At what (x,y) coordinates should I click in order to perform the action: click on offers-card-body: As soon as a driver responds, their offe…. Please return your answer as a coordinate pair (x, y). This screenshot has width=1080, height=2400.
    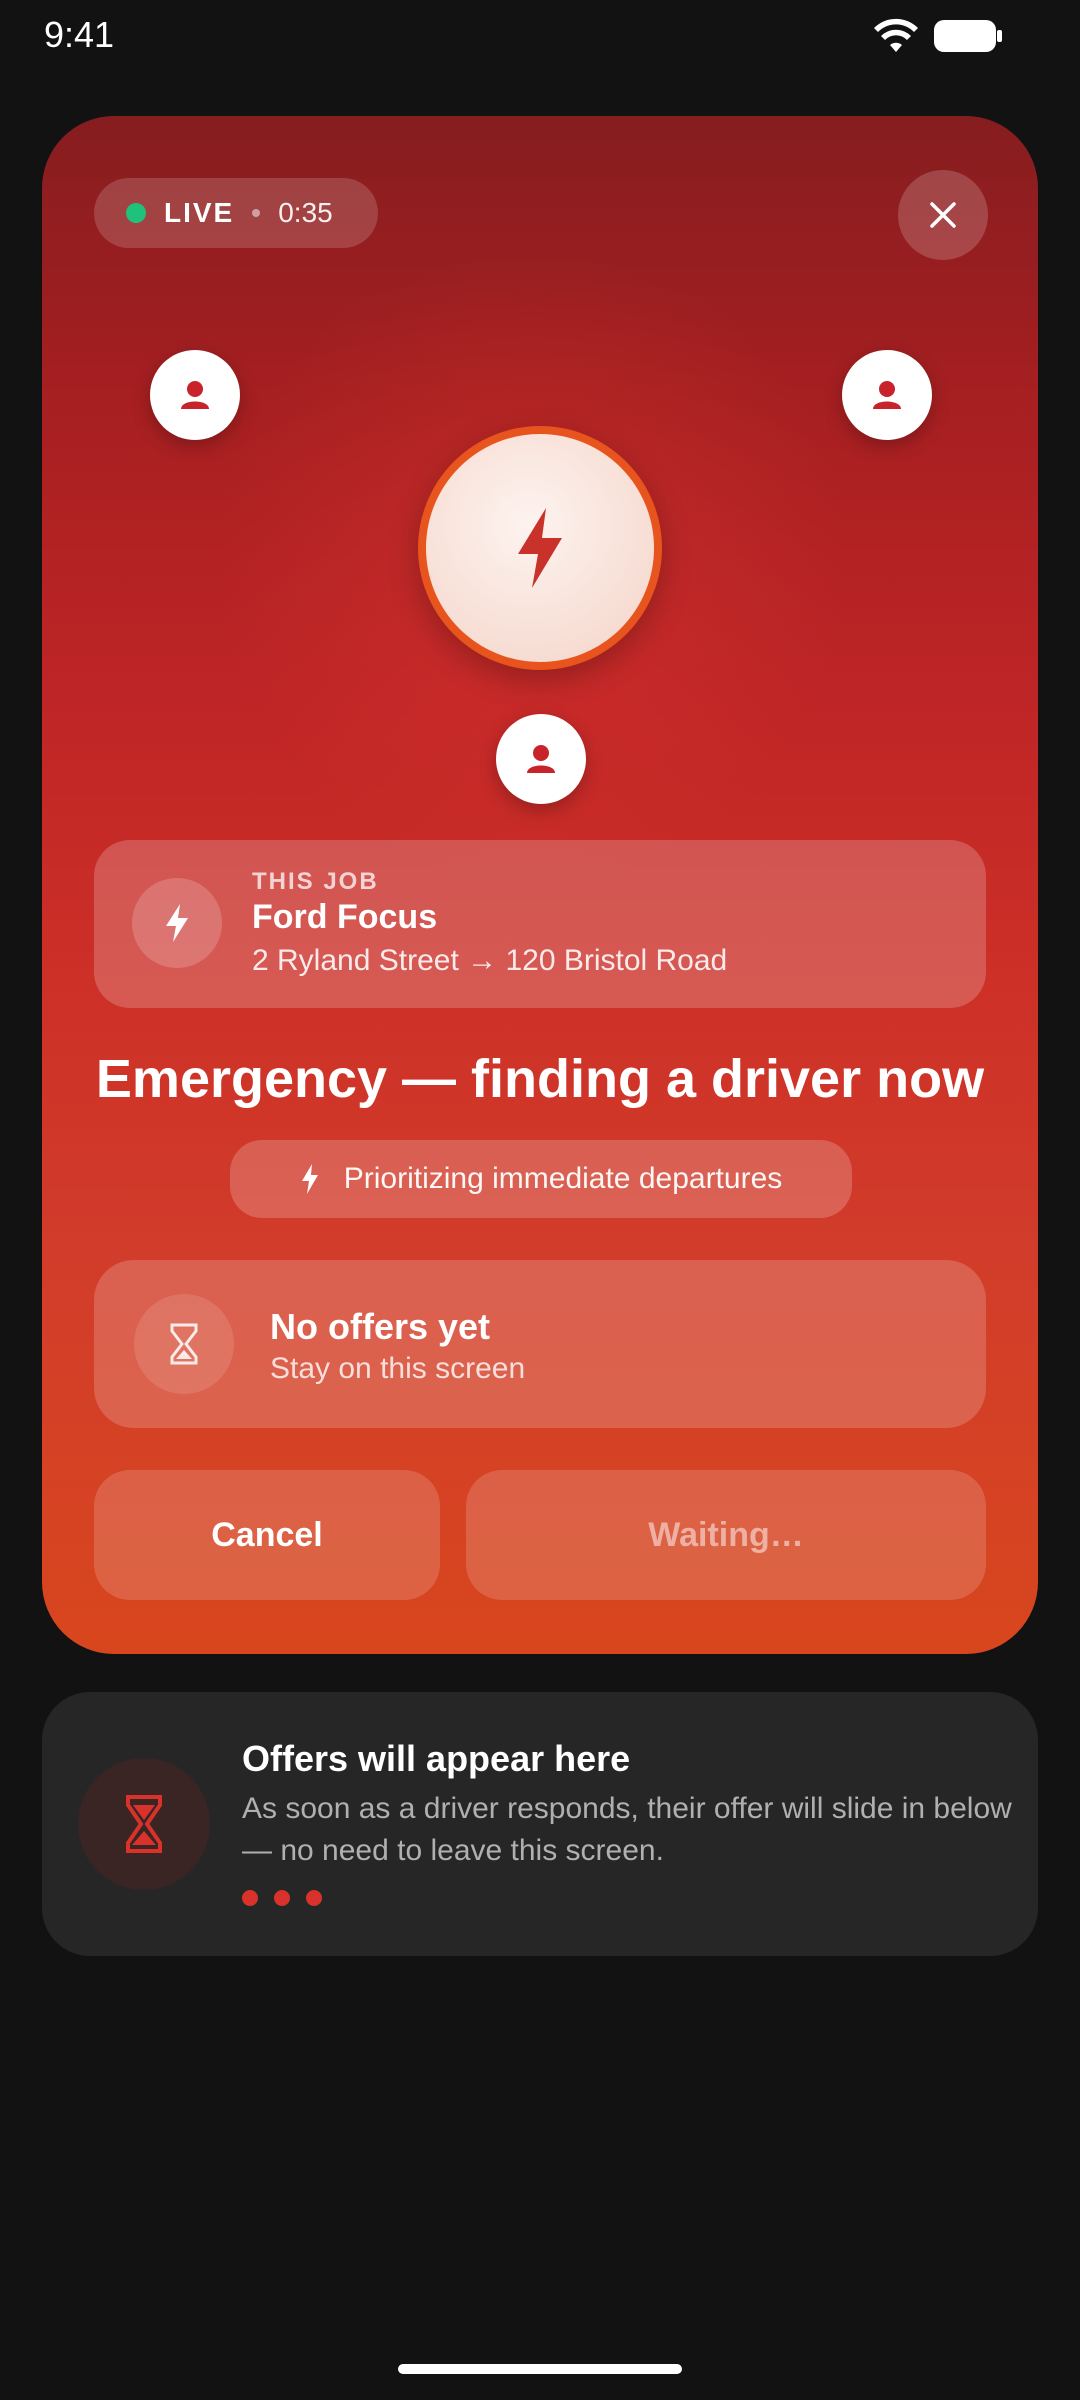
    Looking at the image, I should click on (627, 1829).